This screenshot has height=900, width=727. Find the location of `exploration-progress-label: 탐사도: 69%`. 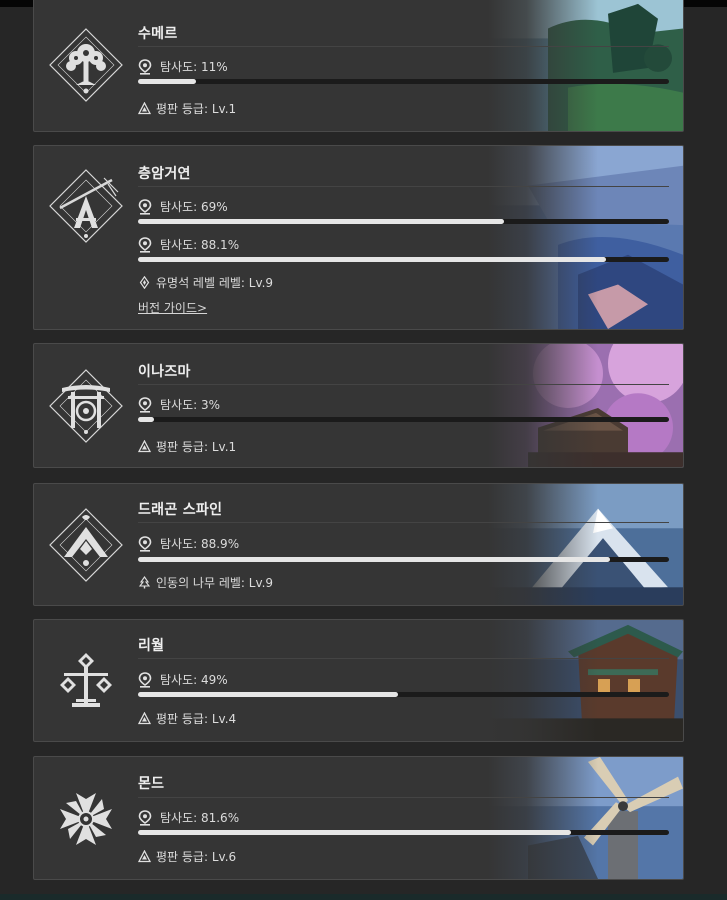

exploration-progress-label: 탐사도: 69% is located at coordinates (183, 206).